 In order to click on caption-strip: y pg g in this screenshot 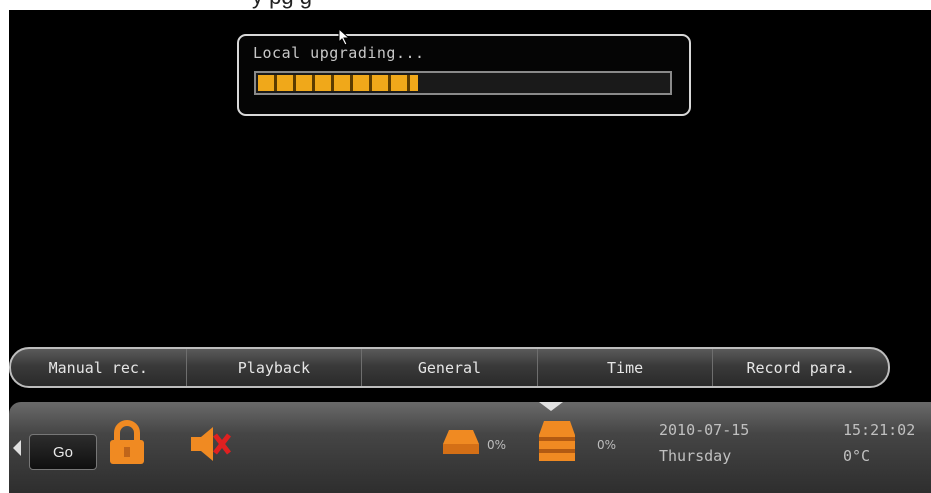, I will do `click(465, 5)`.